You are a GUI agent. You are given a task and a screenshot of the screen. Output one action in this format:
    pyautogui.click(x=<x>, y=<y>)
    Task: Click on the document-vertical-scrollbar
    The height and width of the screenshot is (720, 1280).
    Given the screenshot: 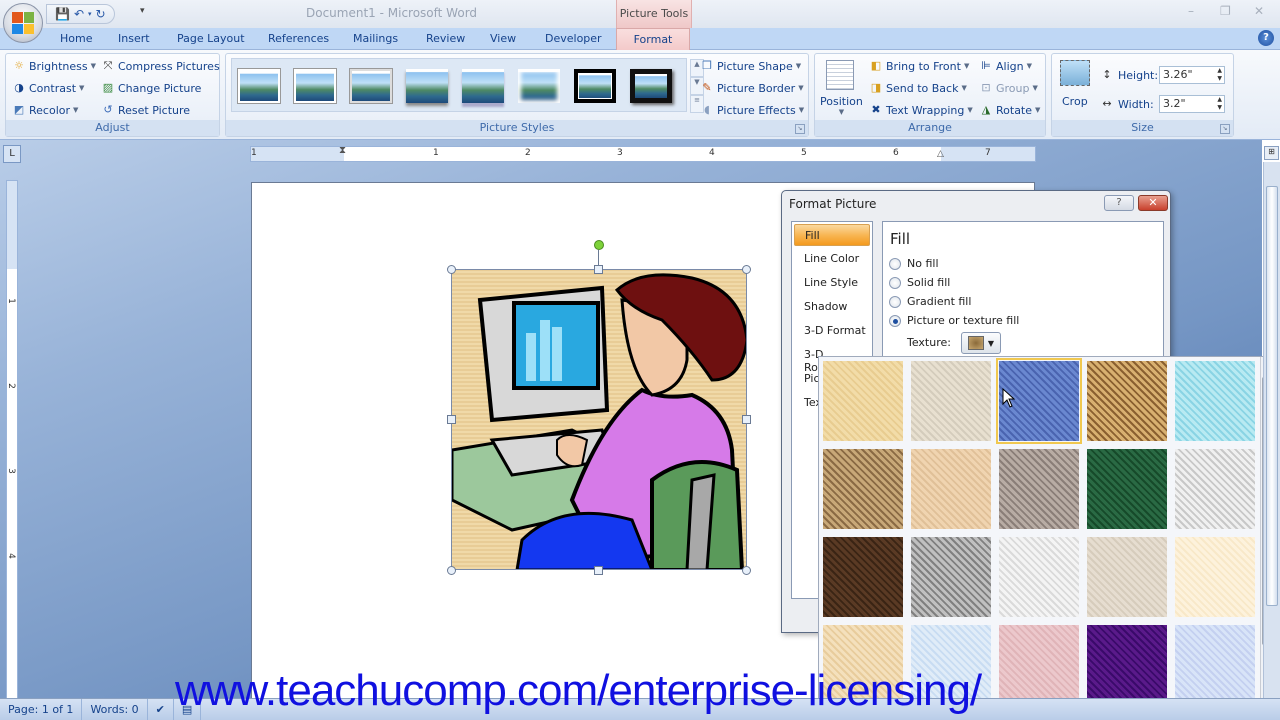 What is the action you would take?
    pyautogui.click(x=1271, y=432)
    